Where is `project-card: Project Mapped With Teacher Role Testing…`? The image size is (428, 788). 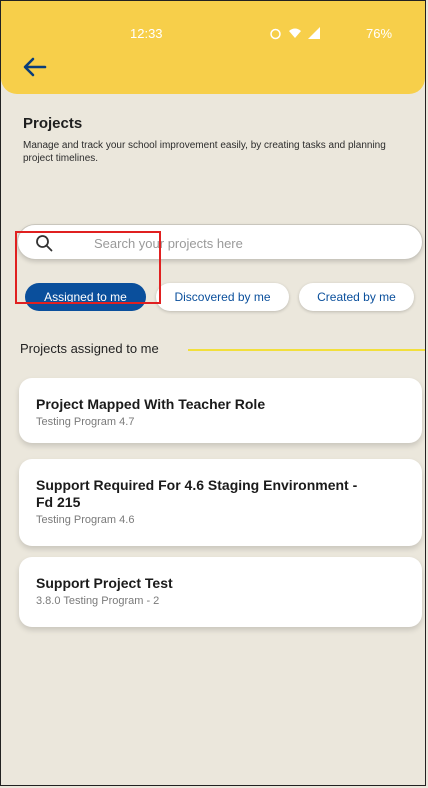 project-card: Project Mapped With Teacher Role Testing… is located at coordinates (220, 410).